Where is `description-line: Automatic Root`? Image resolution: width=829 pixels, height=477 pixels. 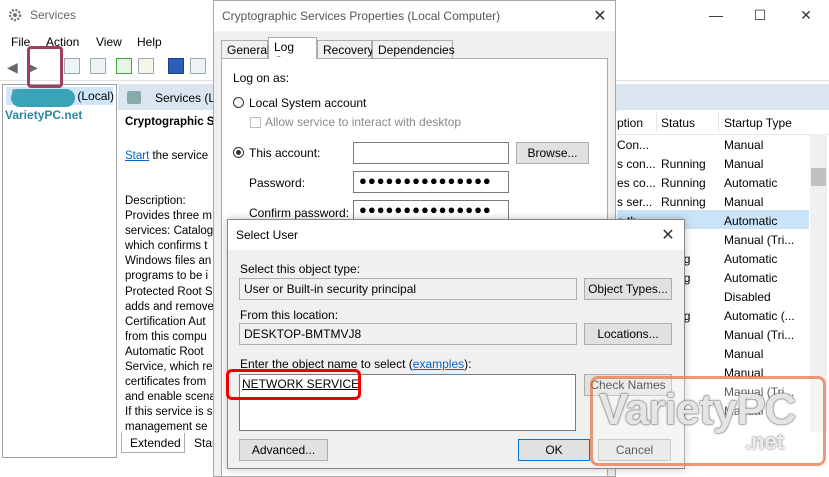
description-line: Automatic Root is located at coordinates (164, 351).